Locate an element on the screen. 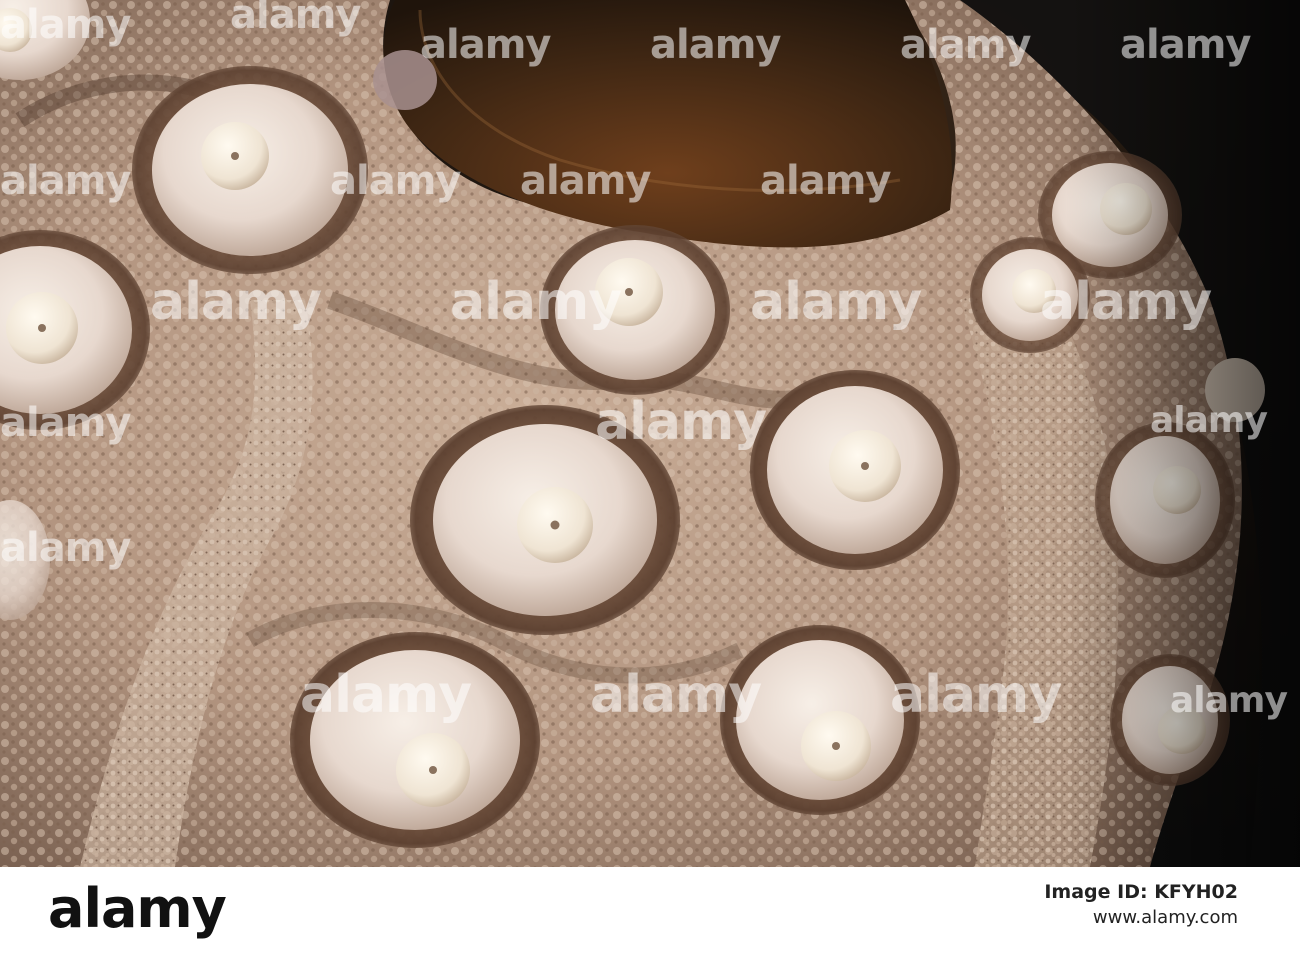 The image size is (1300, 956). brand-logo: alamy is located at coordinates (137, 908).